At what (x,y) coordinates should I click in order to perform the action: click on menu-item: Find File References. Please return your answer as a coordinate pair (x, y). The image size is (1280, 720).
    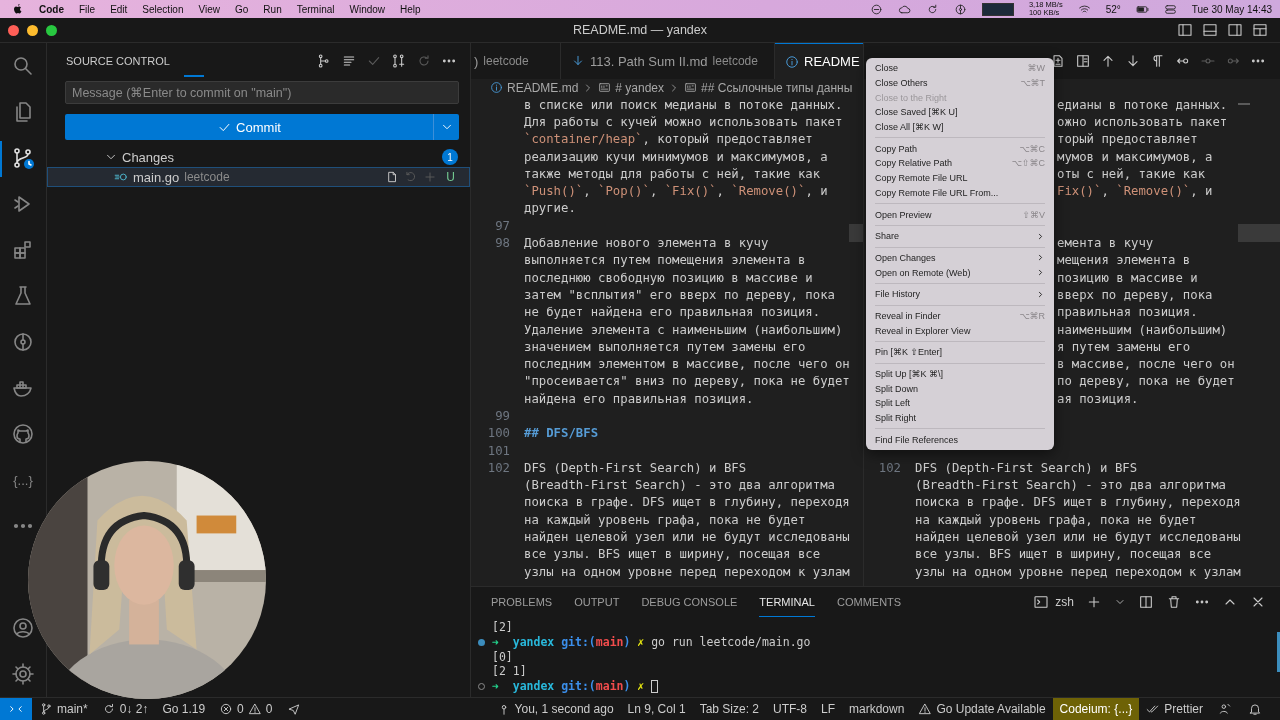
    Looking at the image, I should click on (960, 440).